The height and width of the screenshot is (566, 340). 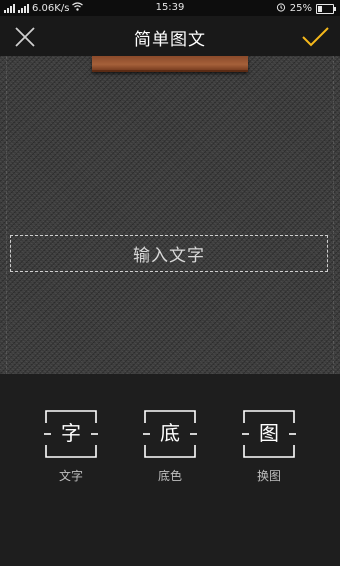 I want to click on image-icon: 图, so click(x=269, y=434).